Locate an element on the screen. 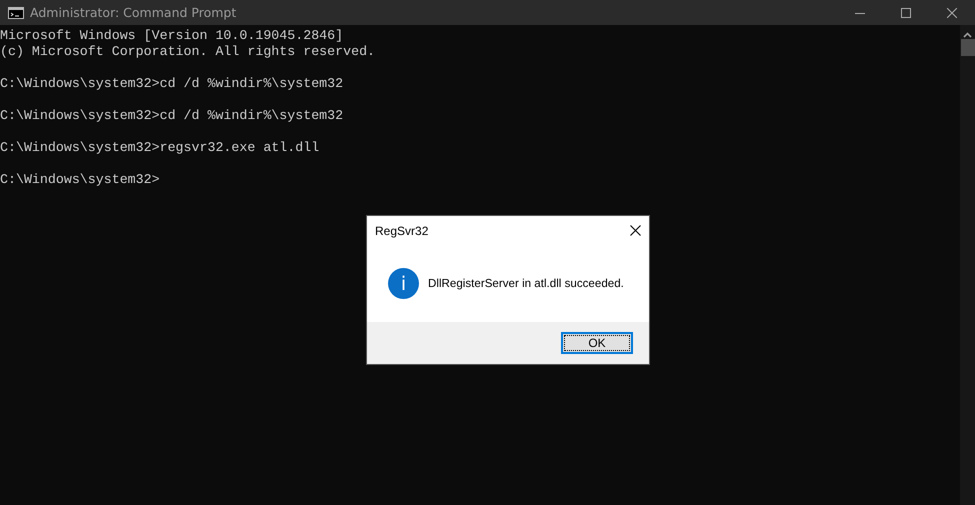 Image resolution: width=975 pixels, height=505 pixels. console-line: C:\Windows\system32>regsvr32.exe atl.dll is located at coordinates (160, 148).